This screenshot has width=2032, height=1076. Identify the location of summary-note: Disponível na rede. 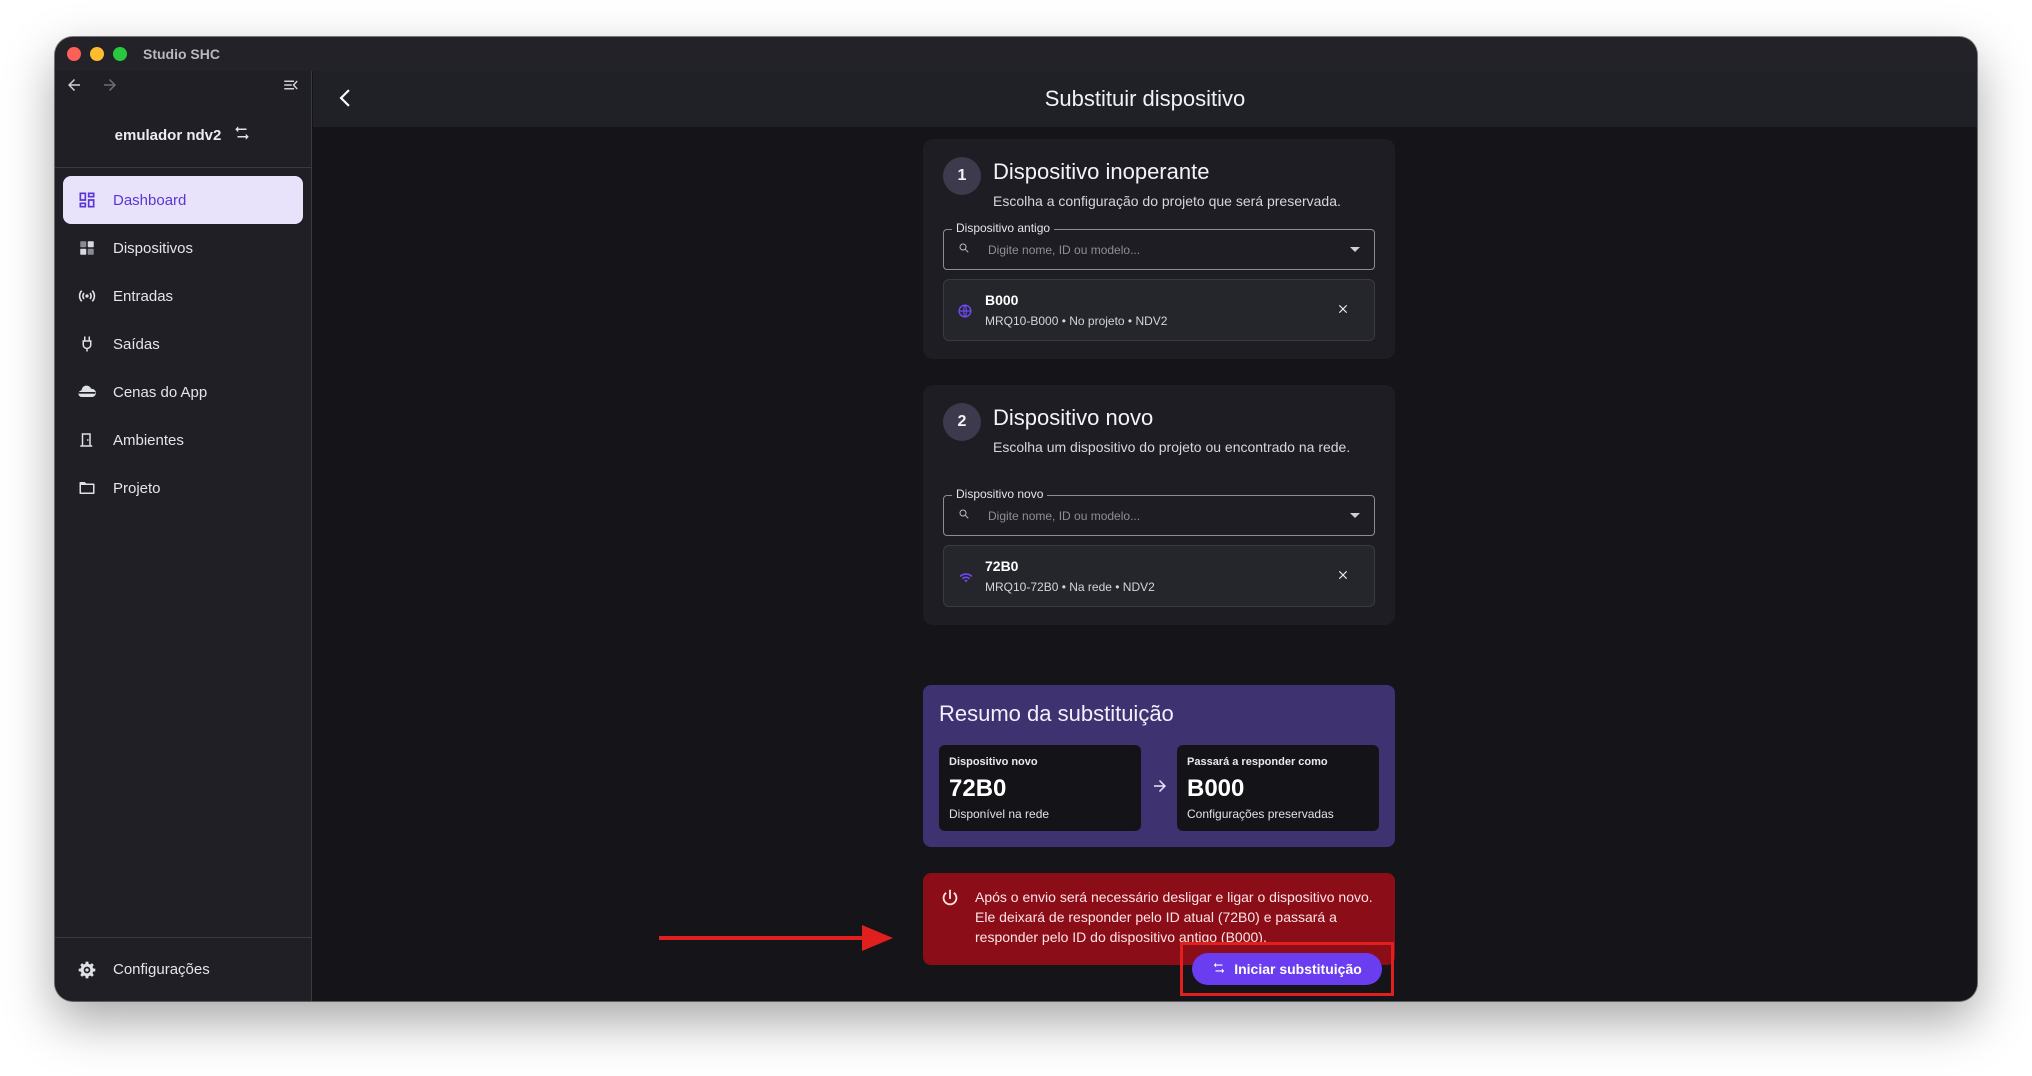
(999, 814).